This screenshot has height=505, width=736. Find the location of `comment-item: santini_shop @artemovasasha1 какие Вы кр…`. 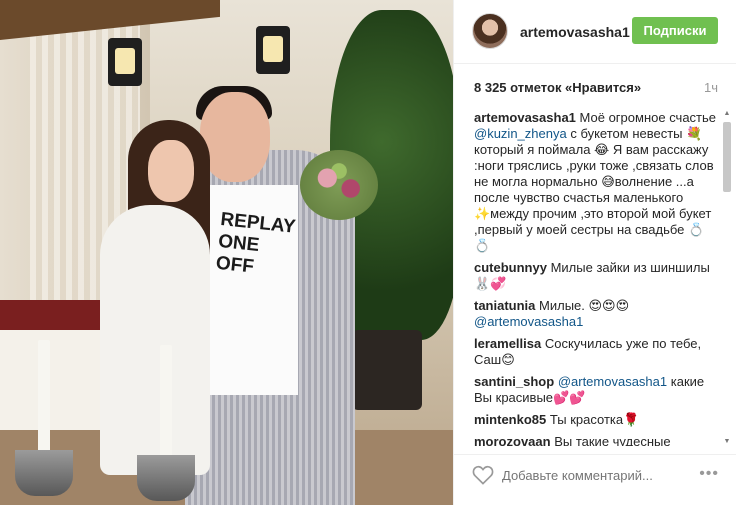

comment-item: santini_shop @artemovasasha1 какие Вы кр… is located at coordinates (597, 390).